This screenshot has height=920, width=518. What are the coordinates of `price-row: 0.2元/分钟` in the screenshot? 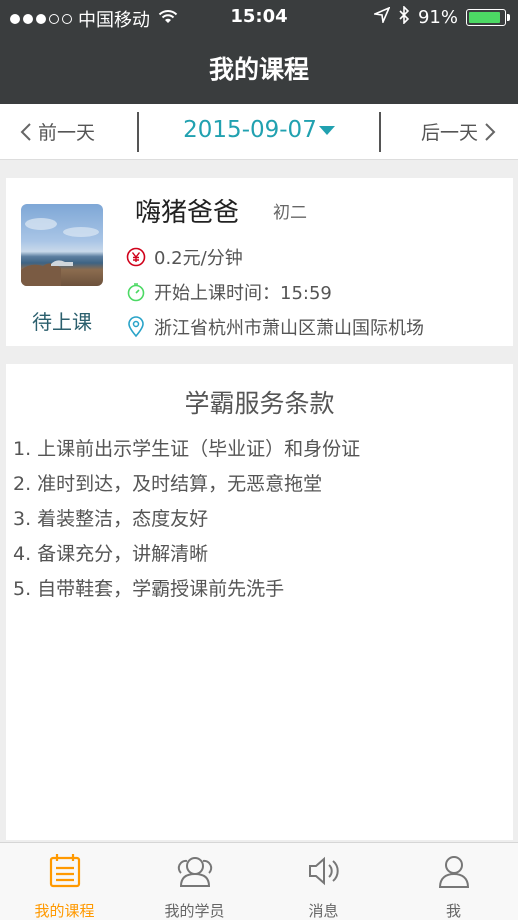 It's located at (184, 257).